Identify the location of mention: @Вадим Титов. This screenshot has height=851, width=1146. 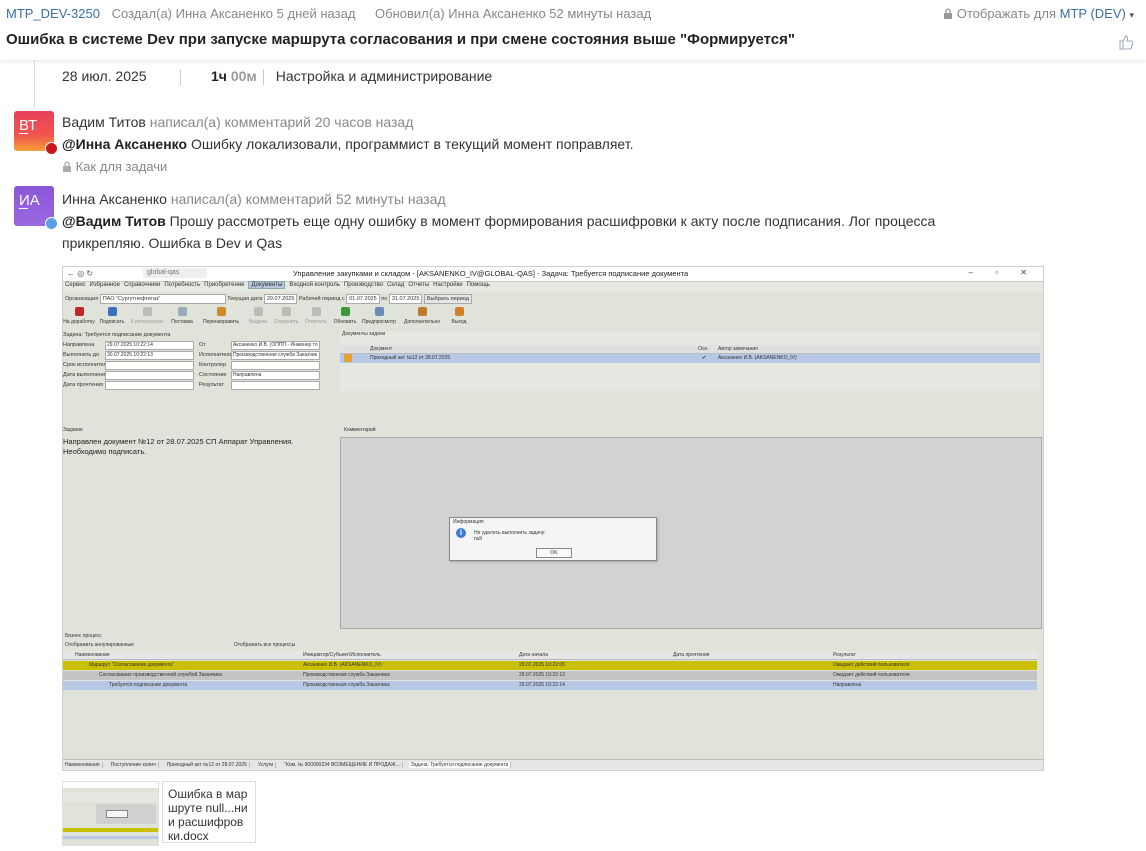
(114, 221).